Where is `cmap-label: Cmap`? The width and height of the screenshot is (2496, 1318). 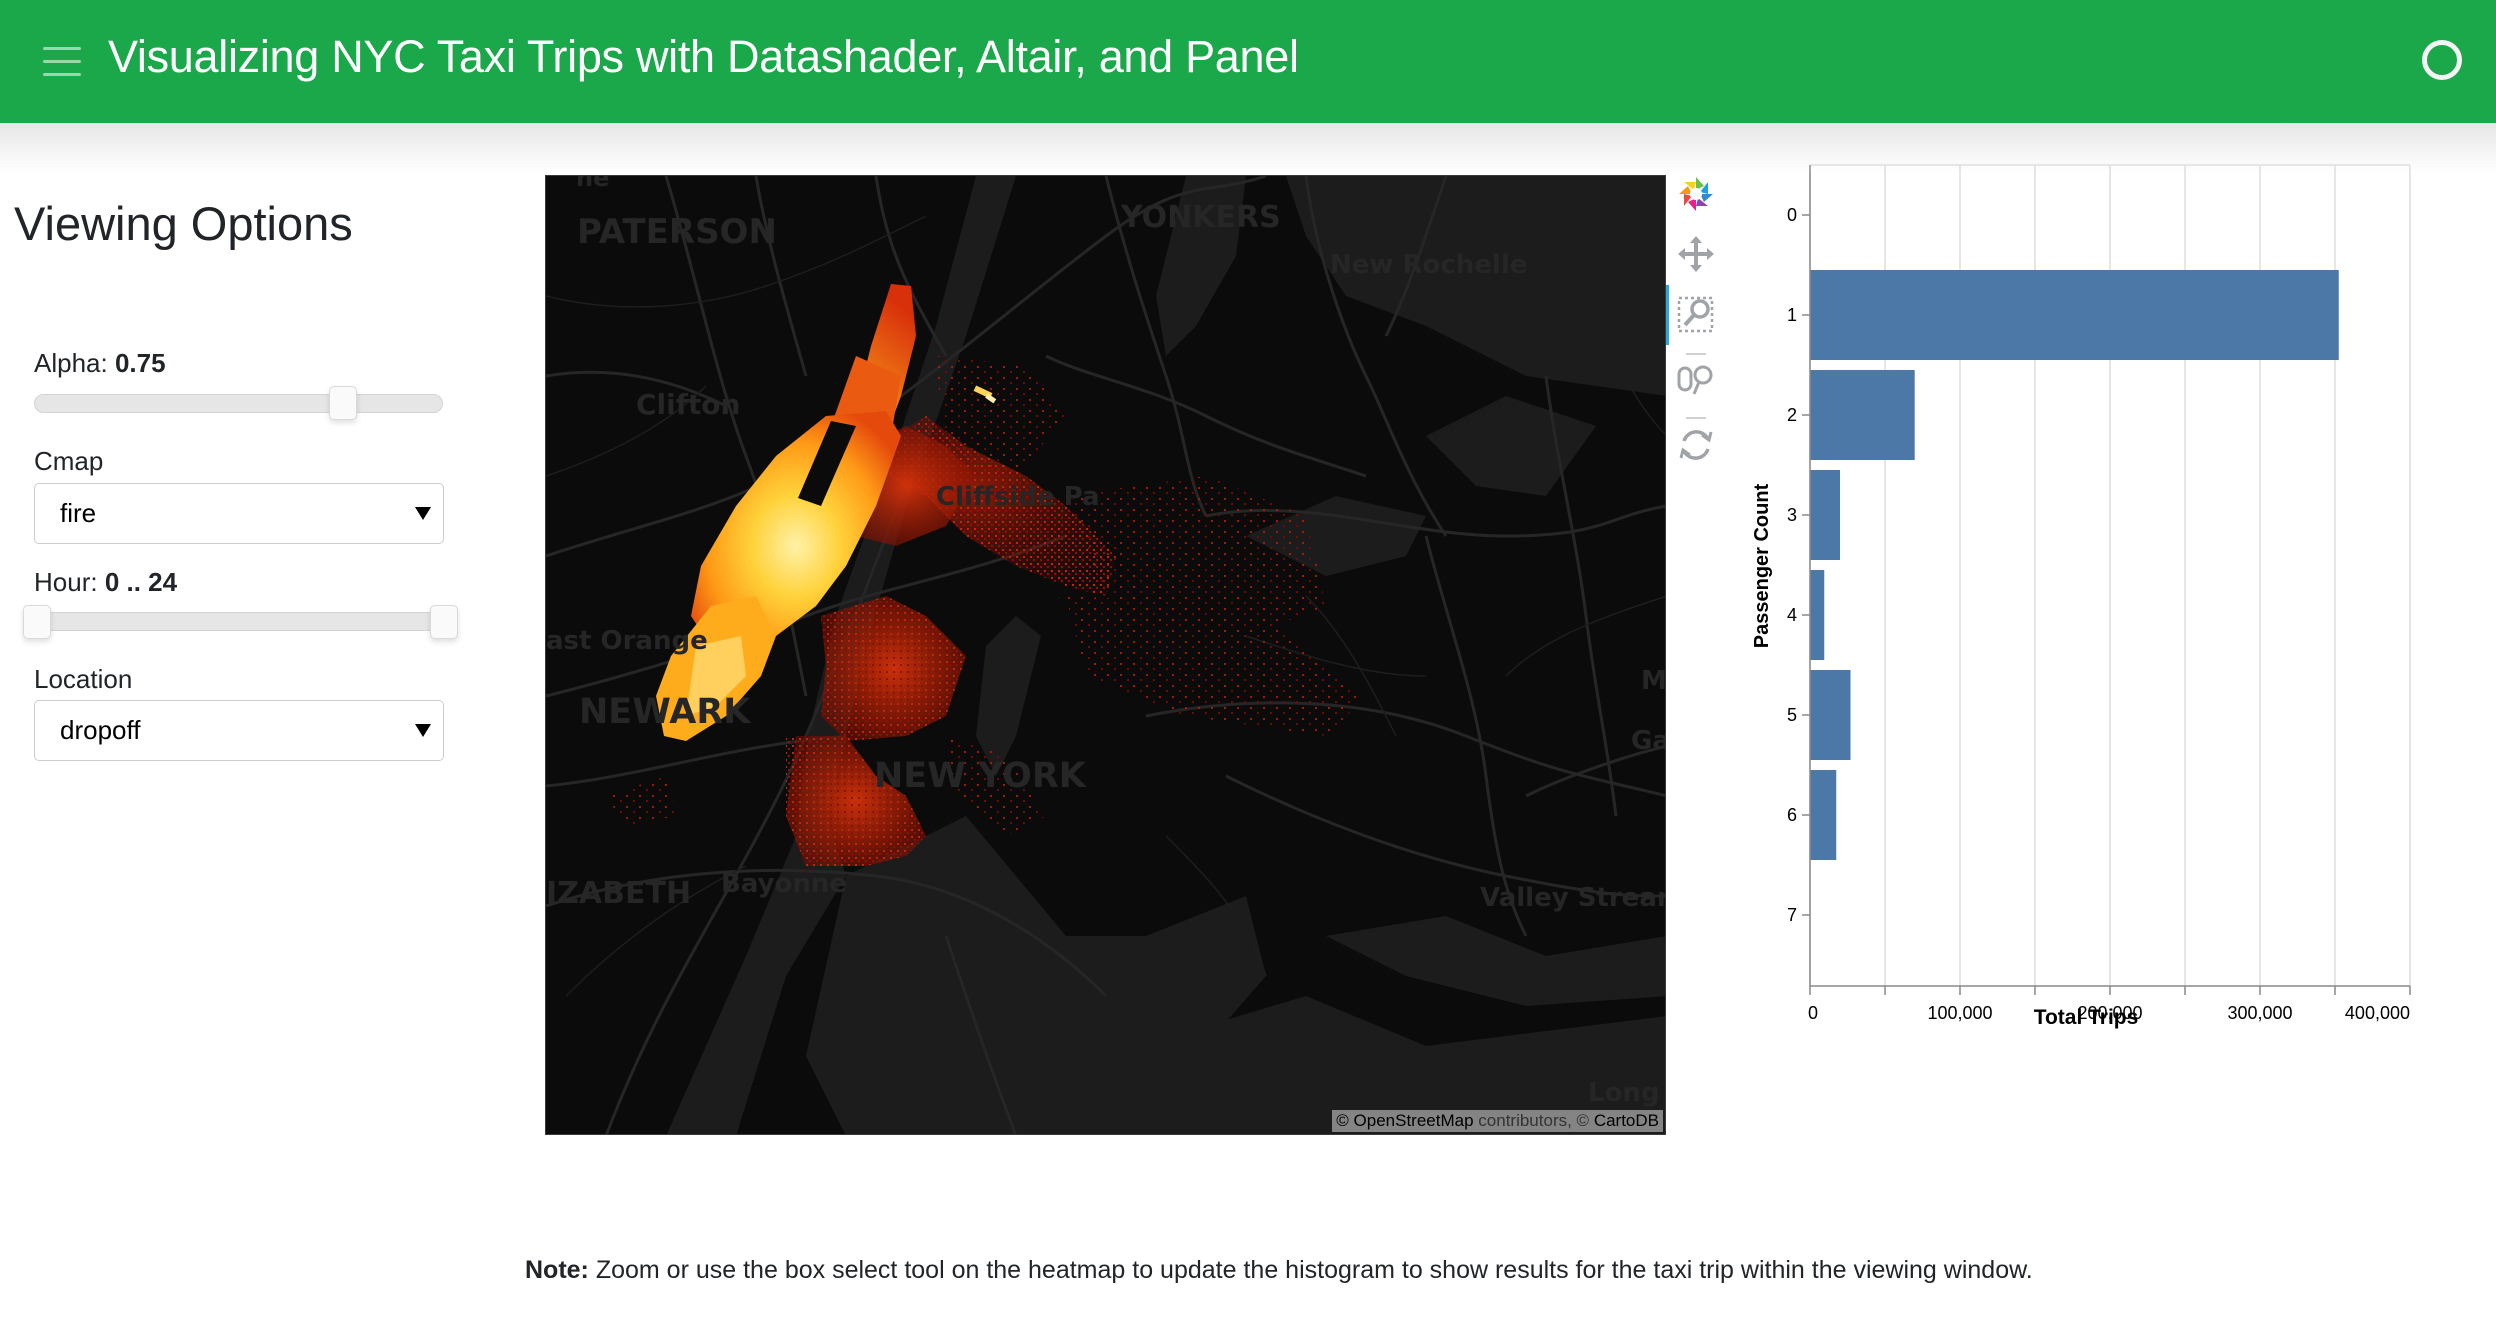 cmap-label: Cmap is located at coordinates (69, 461).